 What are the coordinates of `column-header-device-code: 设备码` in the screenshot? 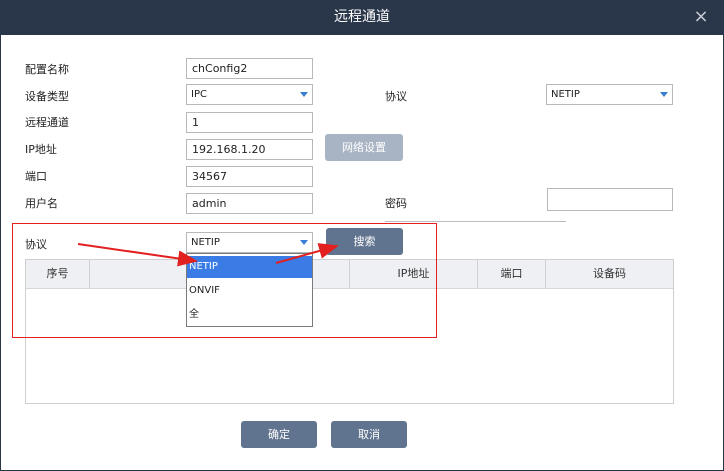 It's located at (609, 274).